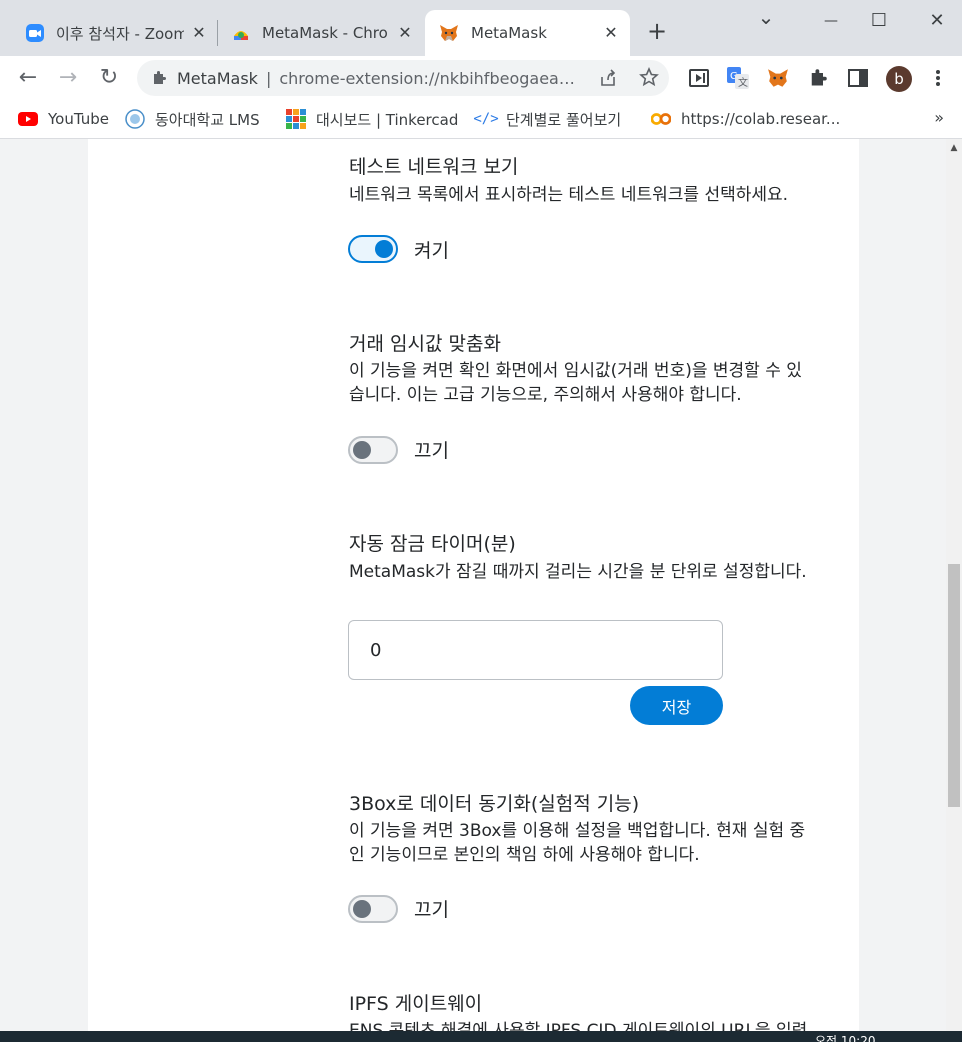 The width and height of the screenshot is (962, 1042). Describe the element at coordinates (535, 650) in the screenshot. I see `auto-lock-minutes-input` at that location.